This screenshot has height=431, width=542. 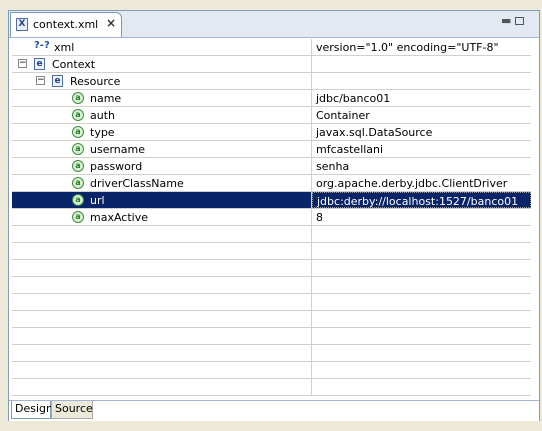 I want to click on tree-row-type: a type javax.sql.DataSource, so click(x=271, y=132).